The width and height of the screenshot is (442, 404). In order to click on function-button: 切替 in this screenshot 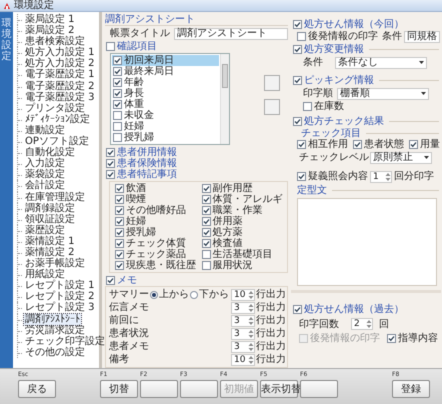, I will do `click(119, 389)`.